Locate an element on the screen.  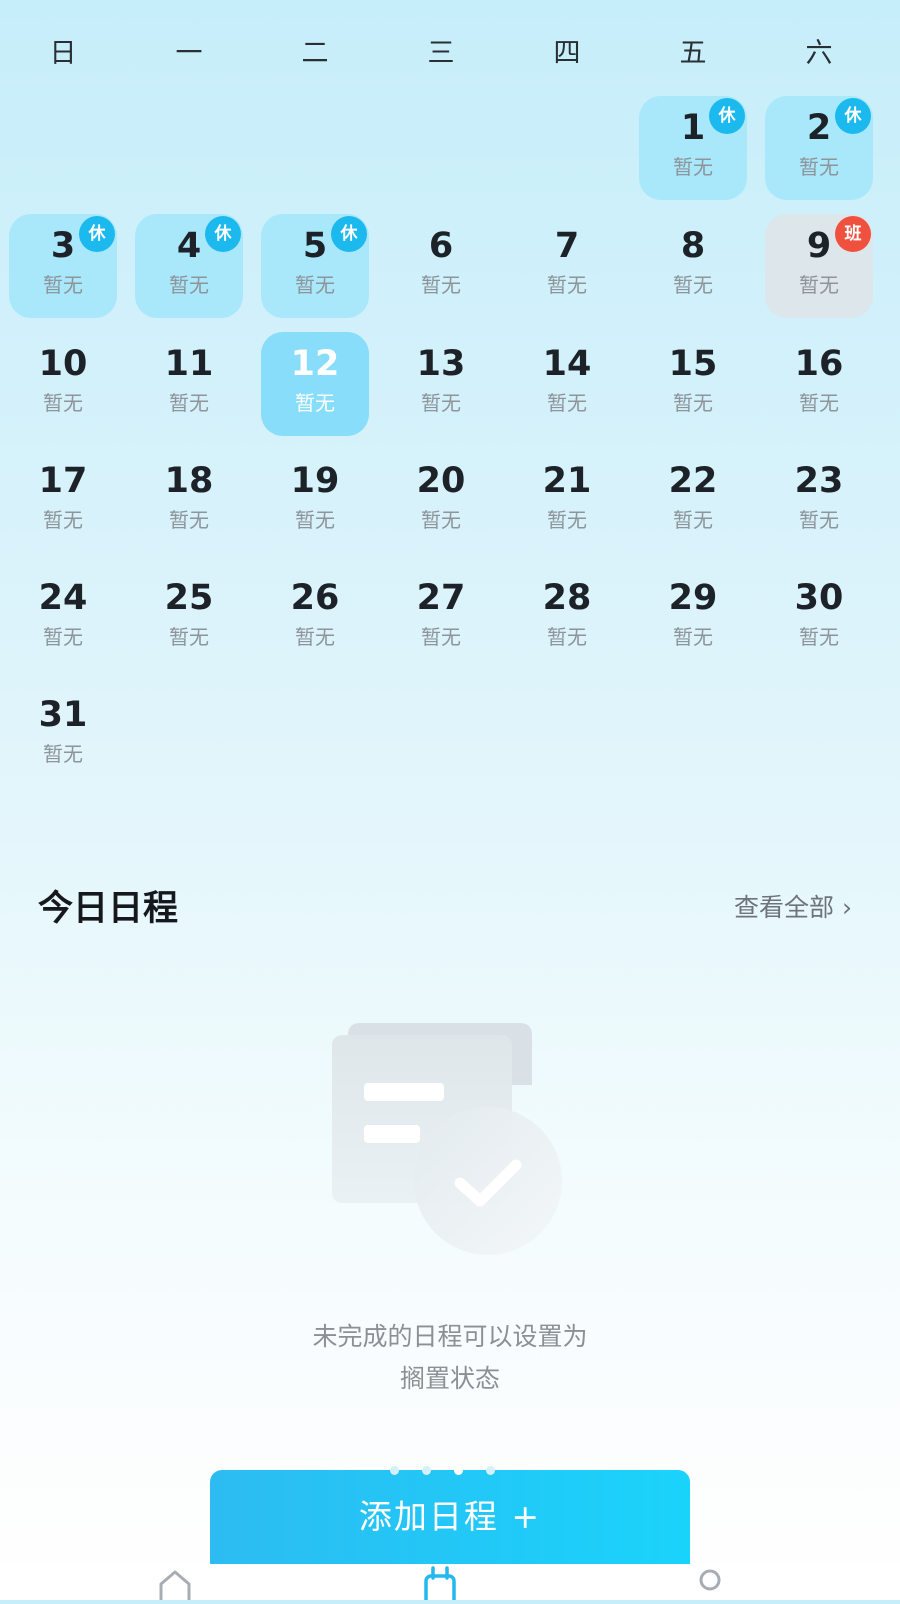
day-number: 11 is located at coordinates (189, 364).